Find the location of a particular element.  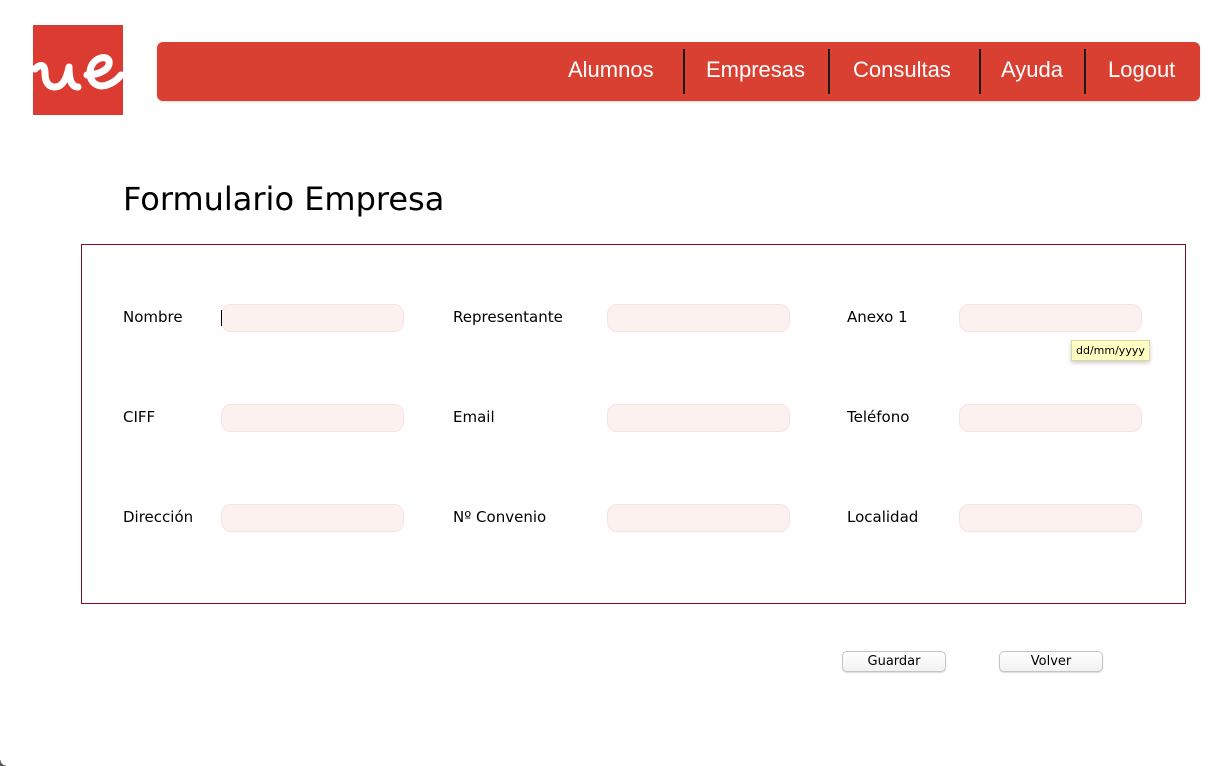

representante-input is located at coordinates (698, 318).